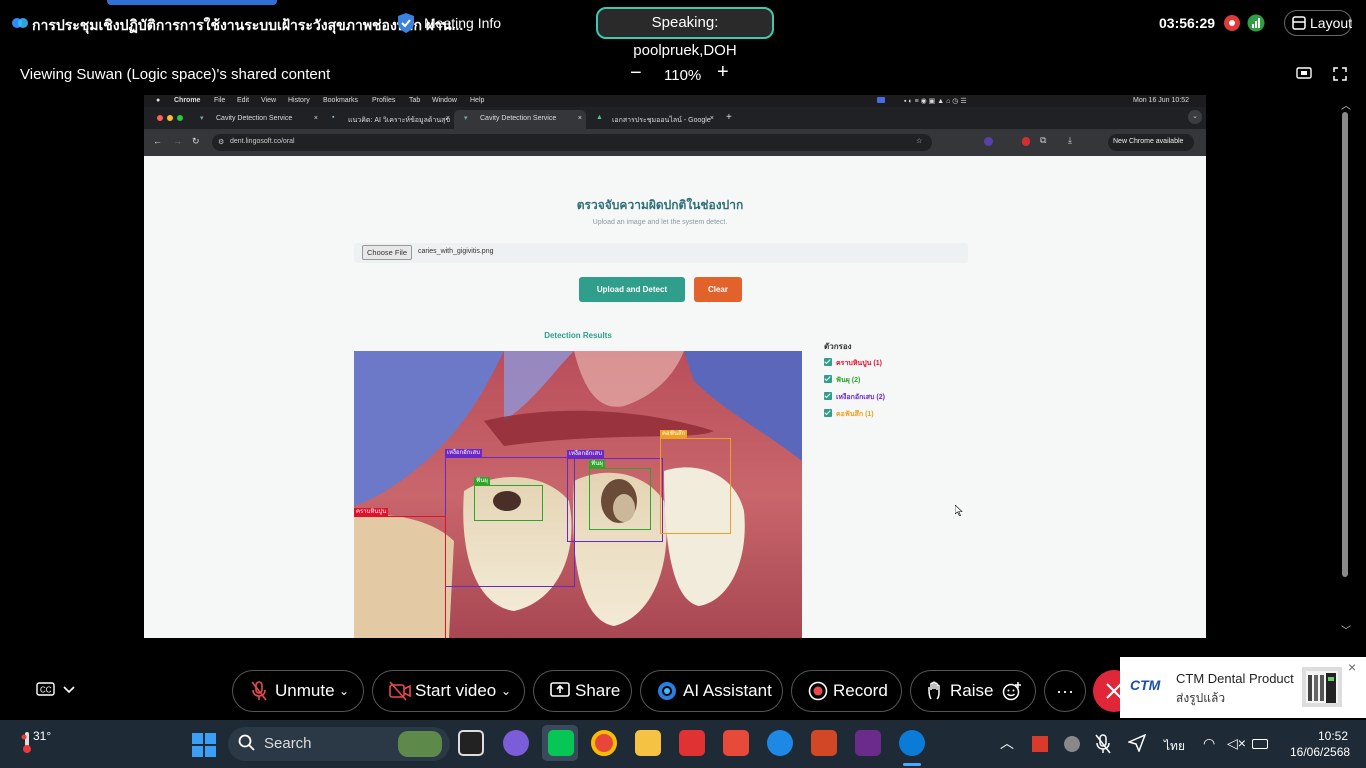 Image resolution: width=1366 pixels, height=768 pixels. Describe the element at coordinates (1070, 140) in the screenshot. I see `download-icon: ⤓` at that location.